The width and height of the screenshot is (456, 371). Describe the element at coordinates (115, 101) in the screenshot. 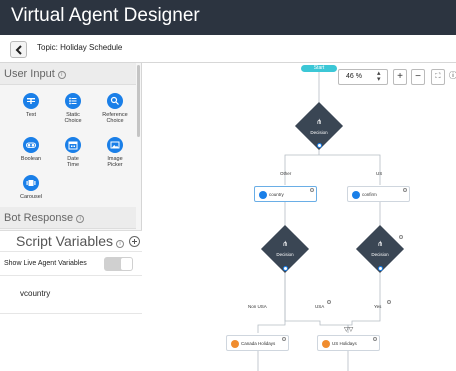

I see `search-icon` at that location.